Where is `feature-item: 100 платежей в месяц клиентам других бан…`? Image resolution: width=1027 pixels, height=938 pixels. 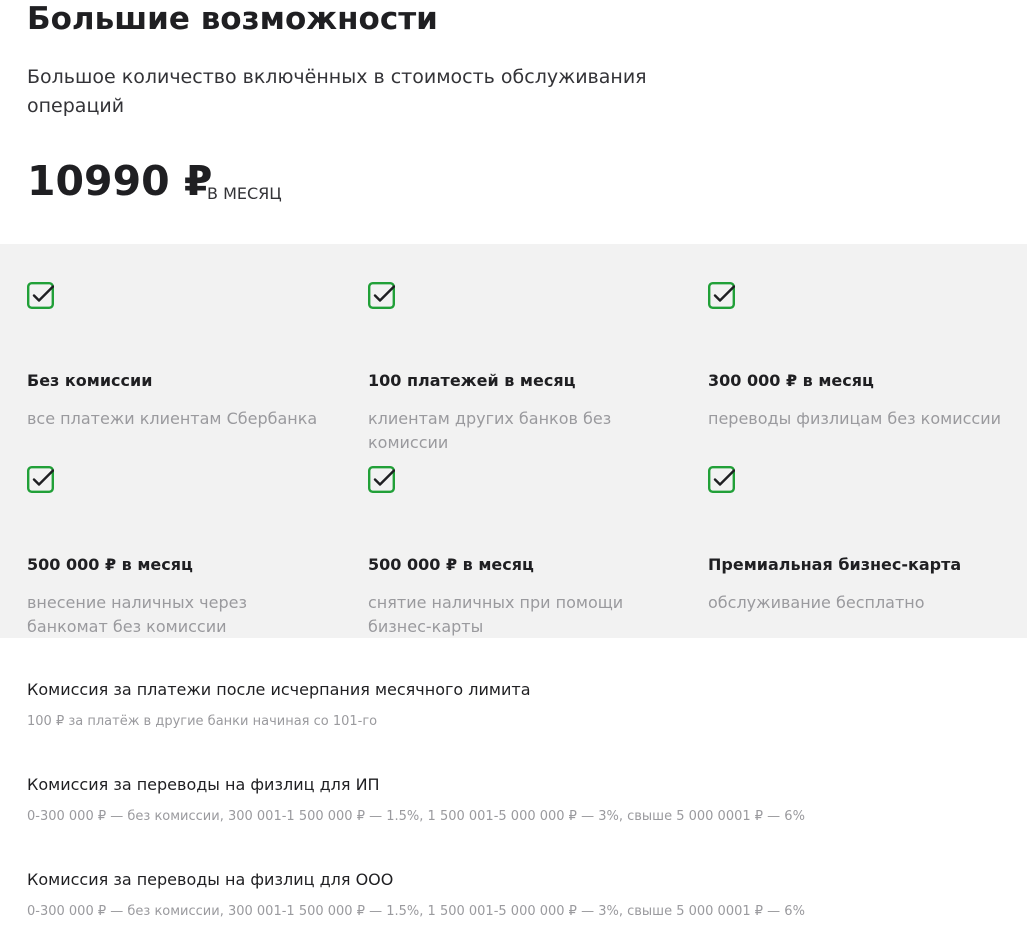
feature-item: 100 платежей в месяц клиентам других бан… is located at coordinates (518, 372).